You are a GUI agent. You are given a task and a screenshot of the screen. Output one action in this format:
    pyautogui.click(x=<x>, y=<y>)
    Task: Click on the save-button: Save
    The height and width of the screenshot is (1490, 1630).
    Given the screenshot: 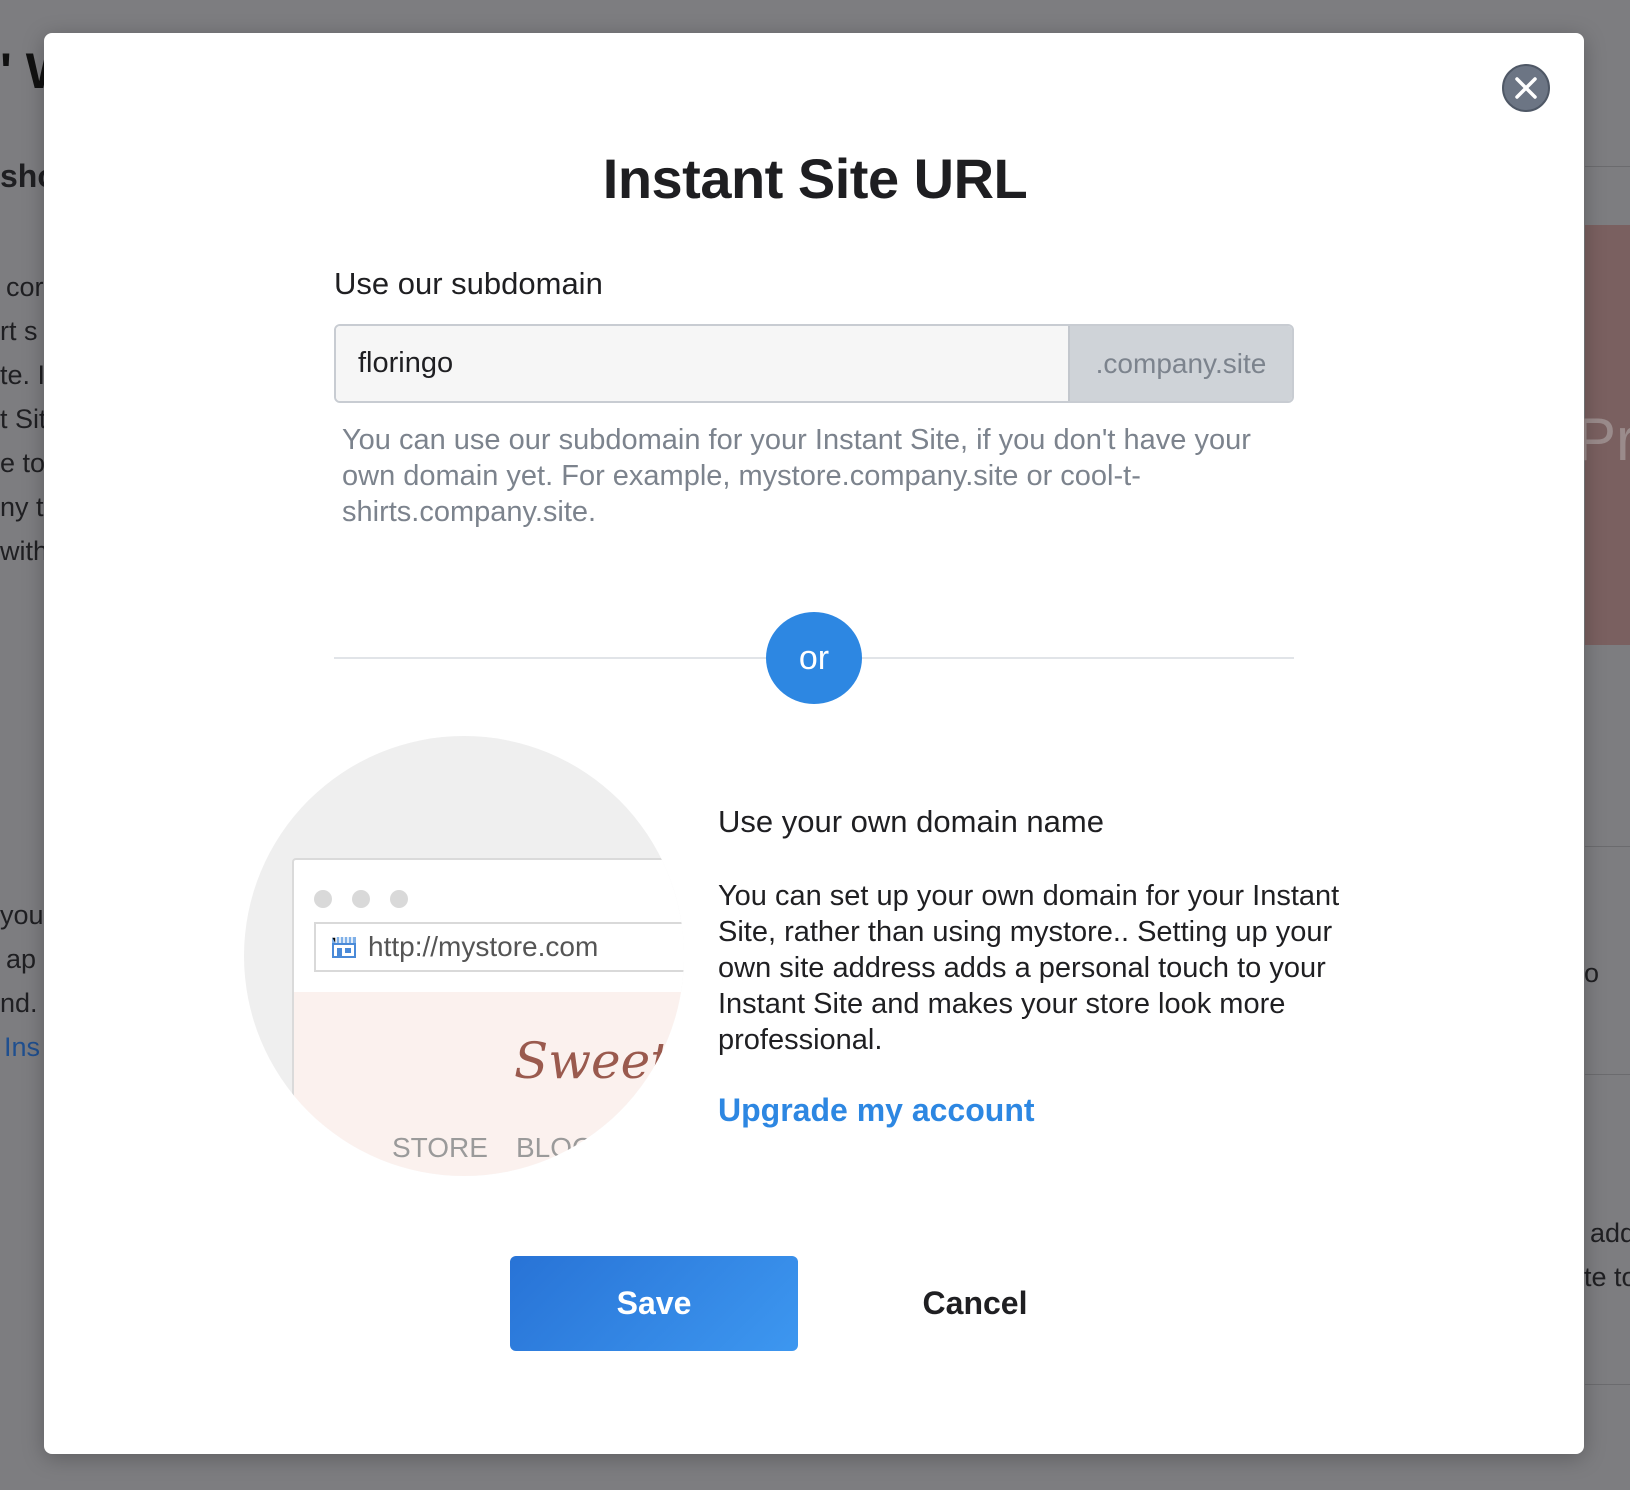 What is the action you would take?
    pyautogui.click(x=654, y=1303)
    